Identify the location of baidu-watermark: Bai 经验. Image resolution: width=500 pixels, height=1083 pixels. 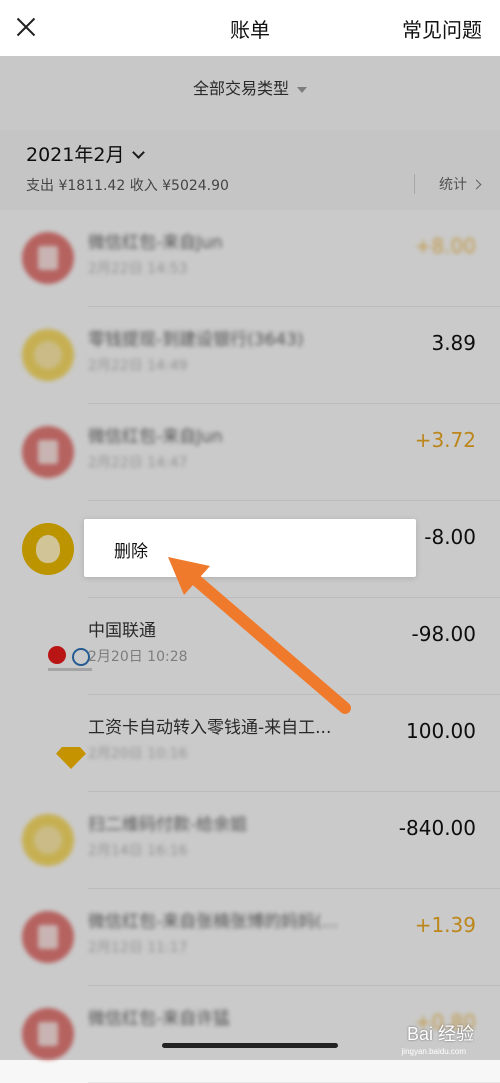
(440, 1034).